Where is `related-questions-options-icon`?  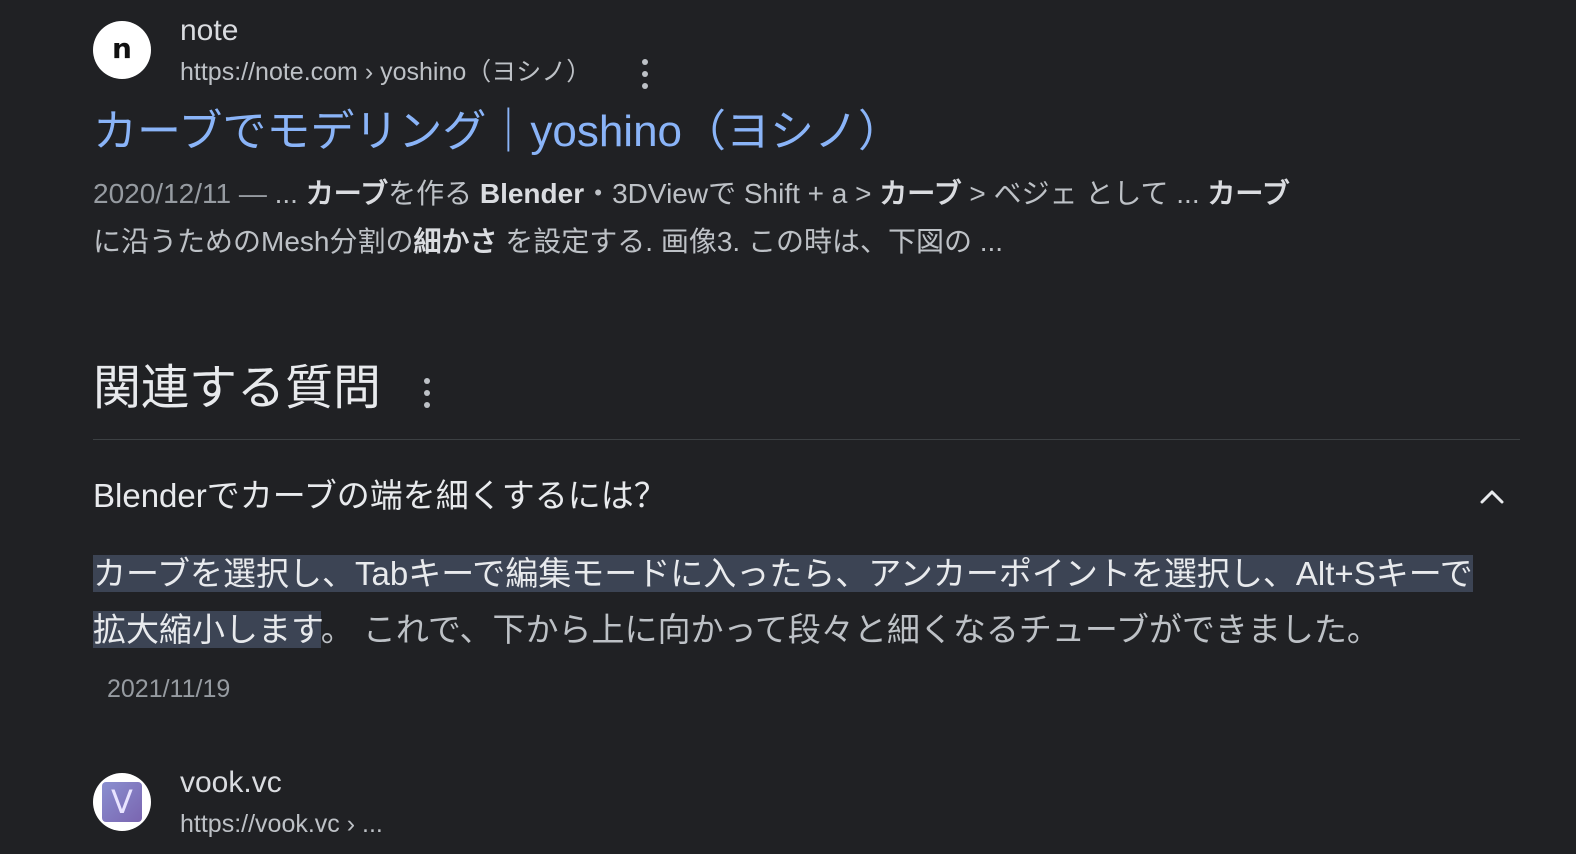
related-questions-options-icon is located at coordinates (427, 393).